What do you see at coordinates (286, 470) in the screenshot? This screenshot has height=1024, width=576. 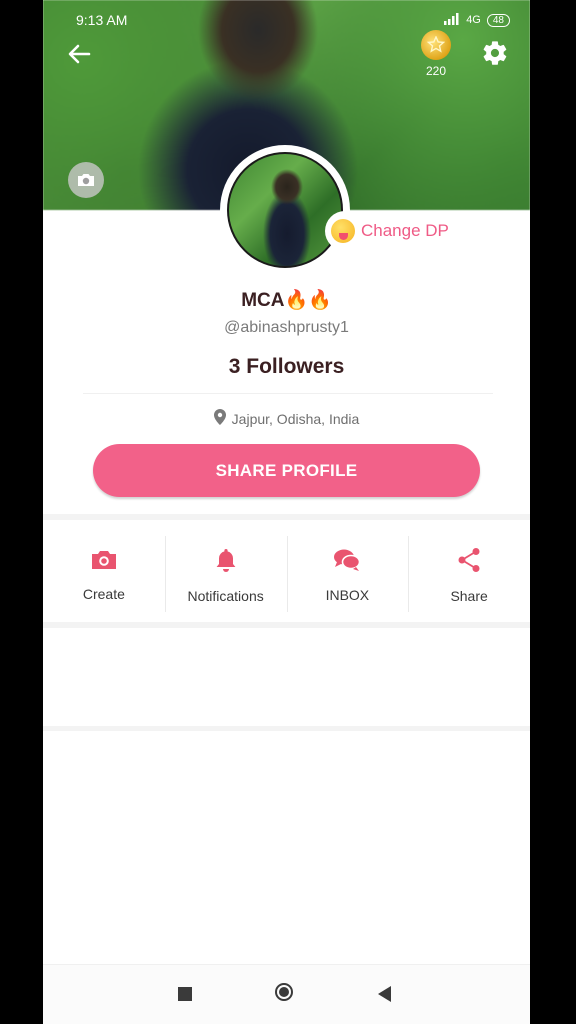 I see `share-profile-button: SHARE PROFILE` at bounding box center [286, 470].